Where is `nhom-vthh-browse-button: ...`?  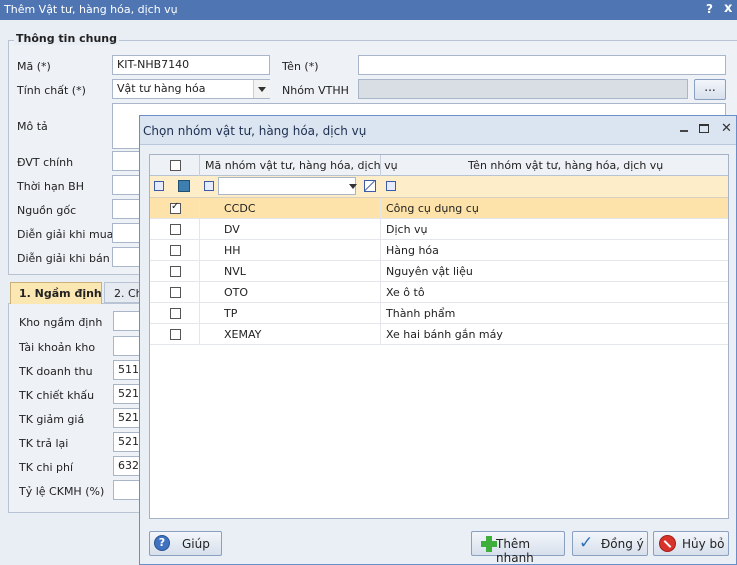 nhom-vthh-browse-button: ... is located at coordinates (710, 89).